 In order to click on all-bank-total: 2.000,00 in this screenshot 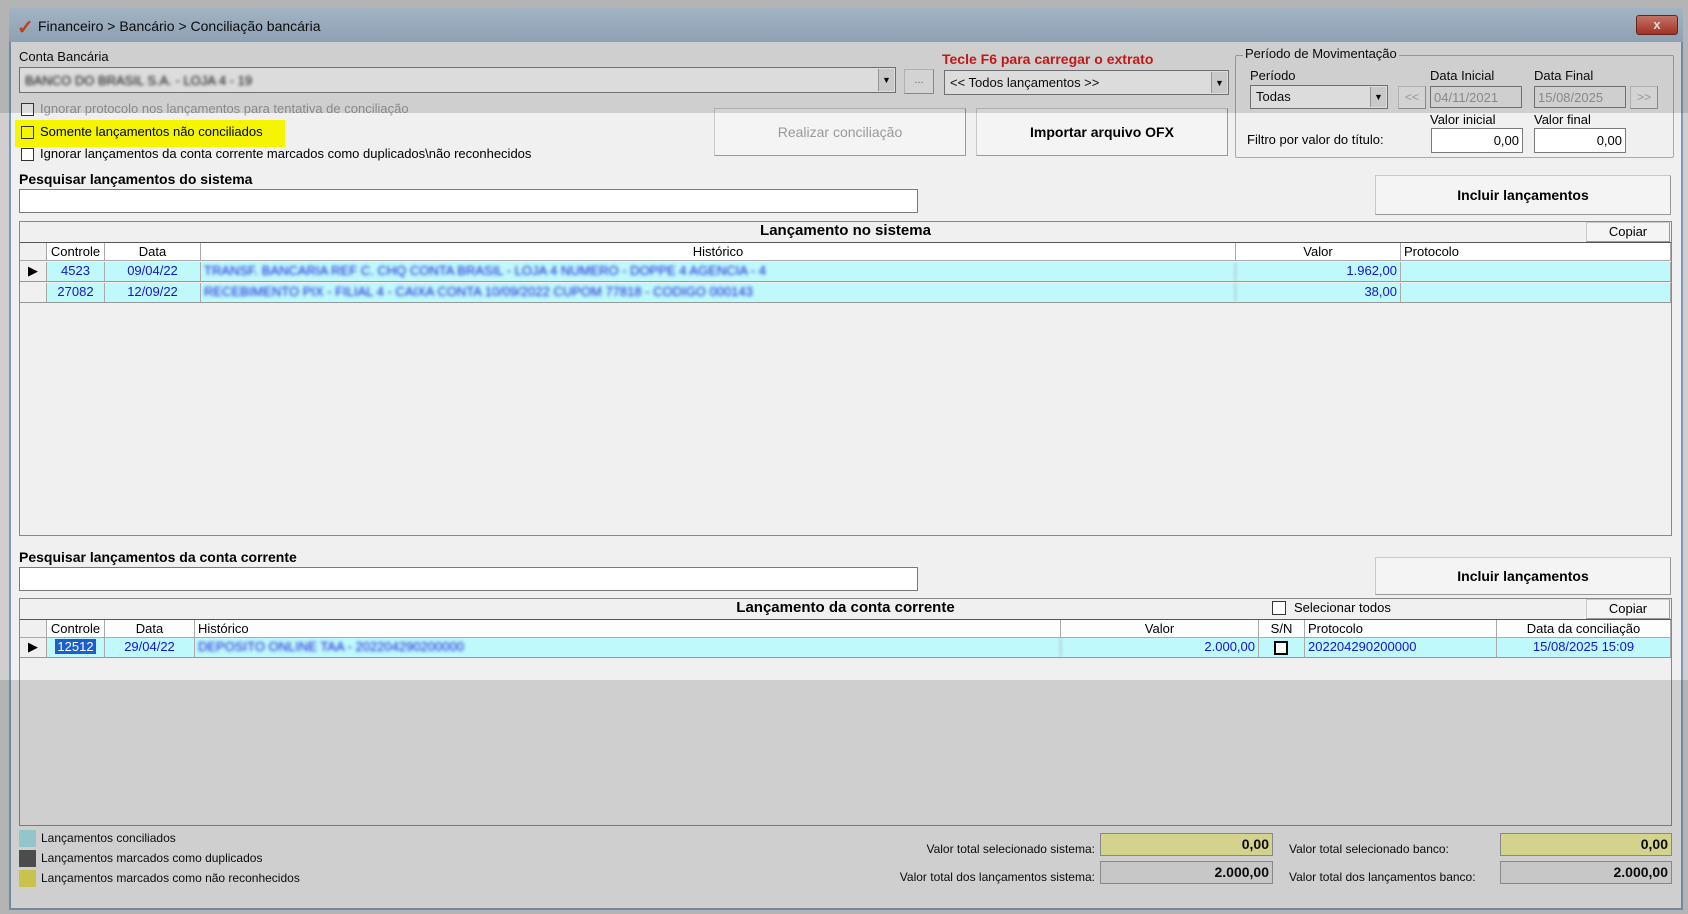, I will do `click(1586, 872)`.